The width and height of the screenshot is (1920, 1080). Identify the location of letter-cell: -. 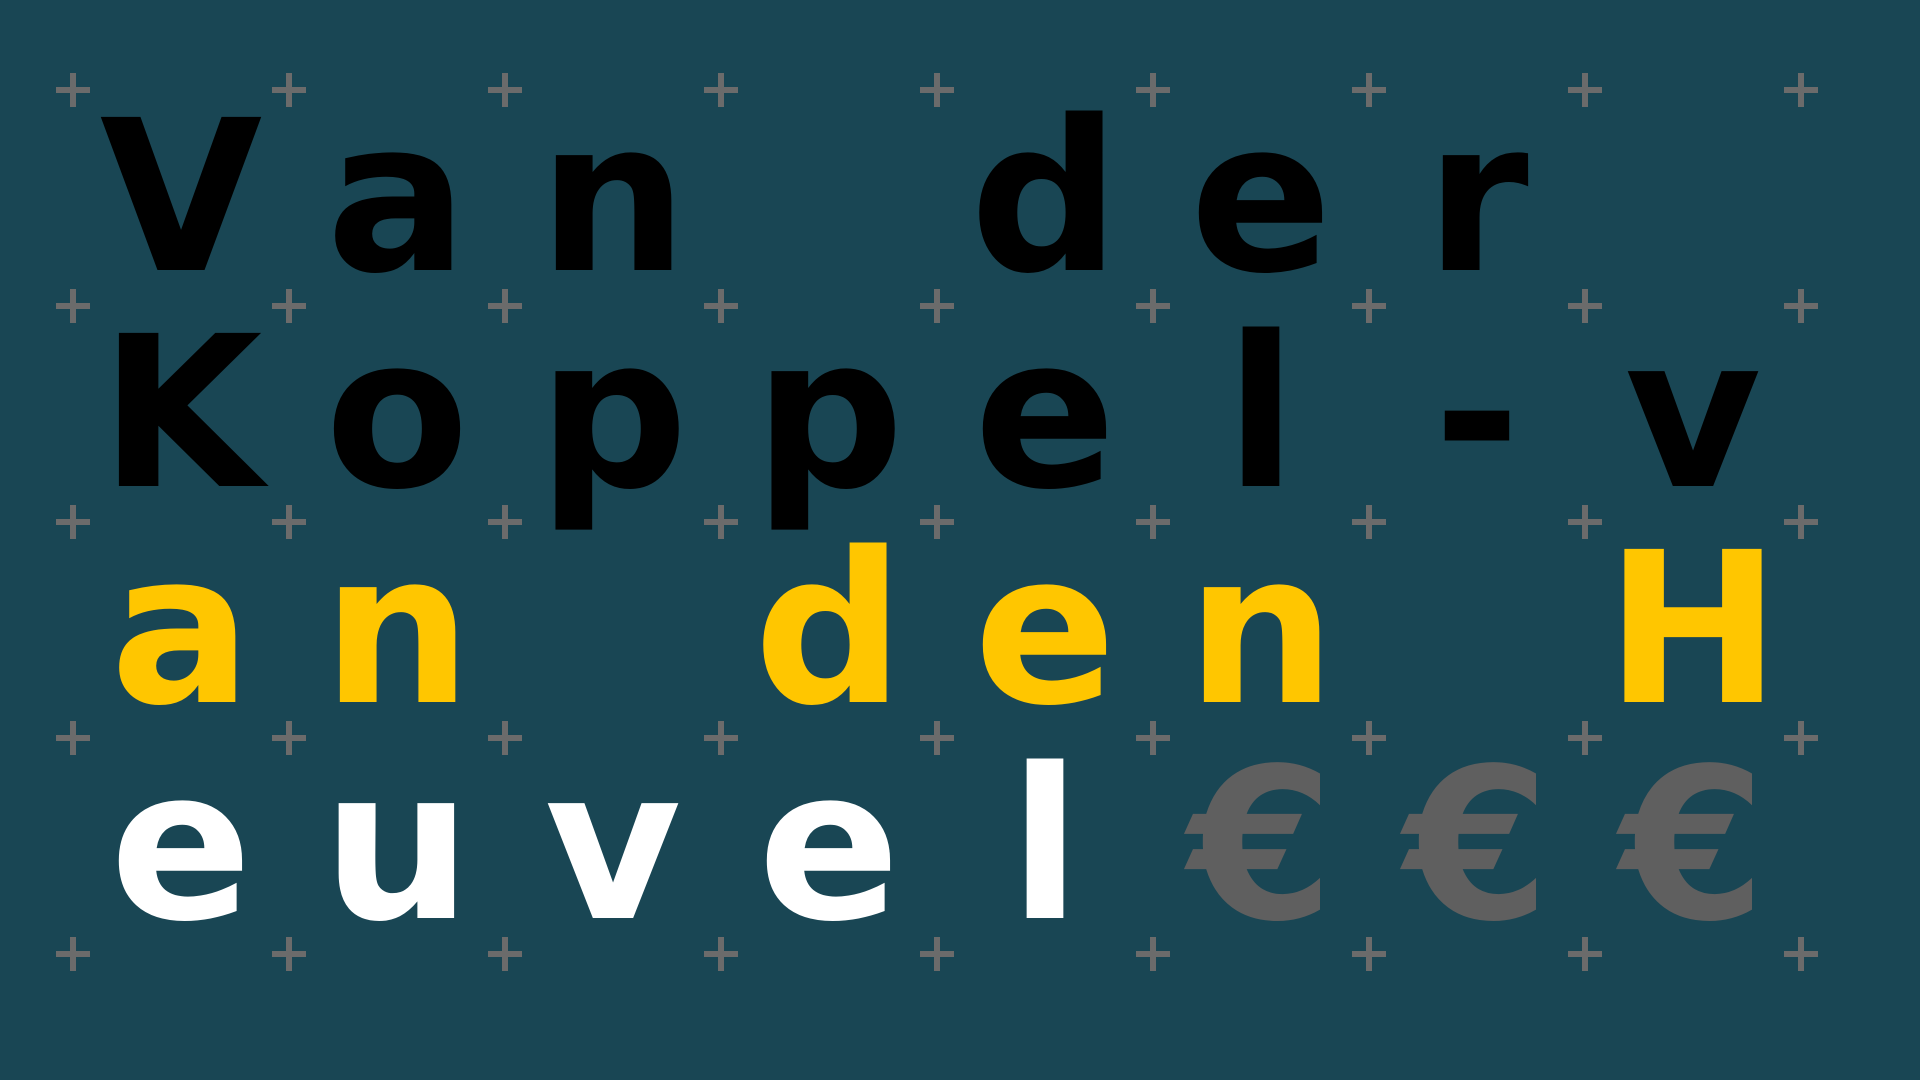
(1477, 413).